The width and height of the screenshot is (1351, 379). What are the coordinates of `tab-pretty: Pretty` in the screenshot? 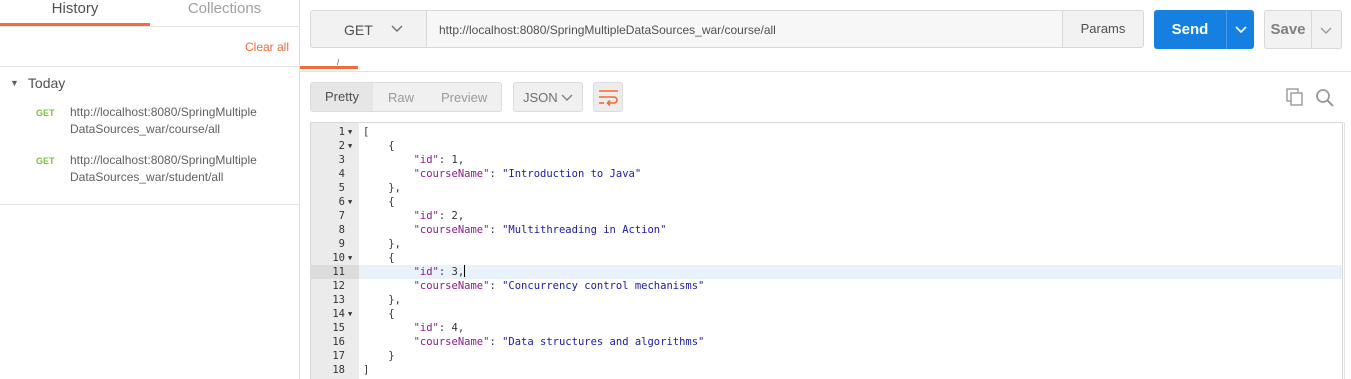 It's located at (342, 97).